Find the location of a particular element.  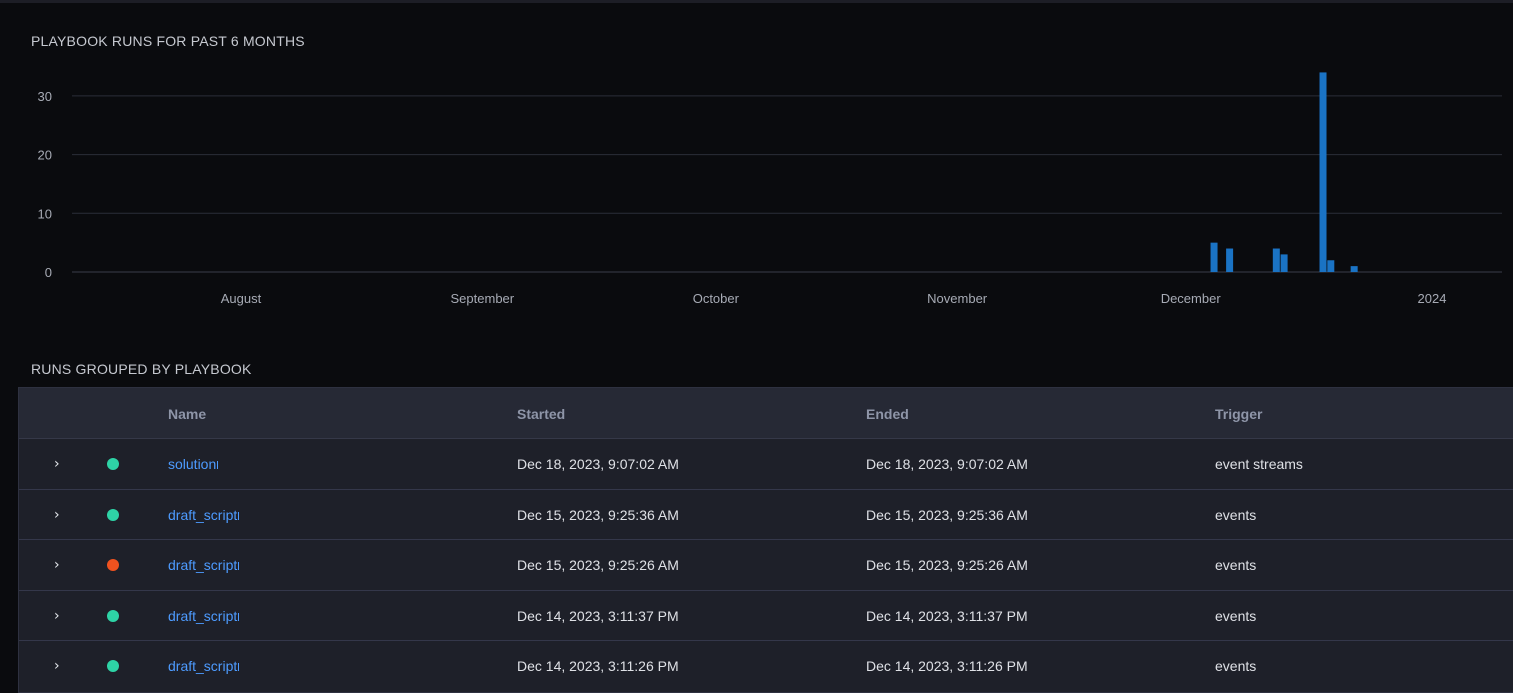

x-tick-label: September is located at coordinates (483, 298).